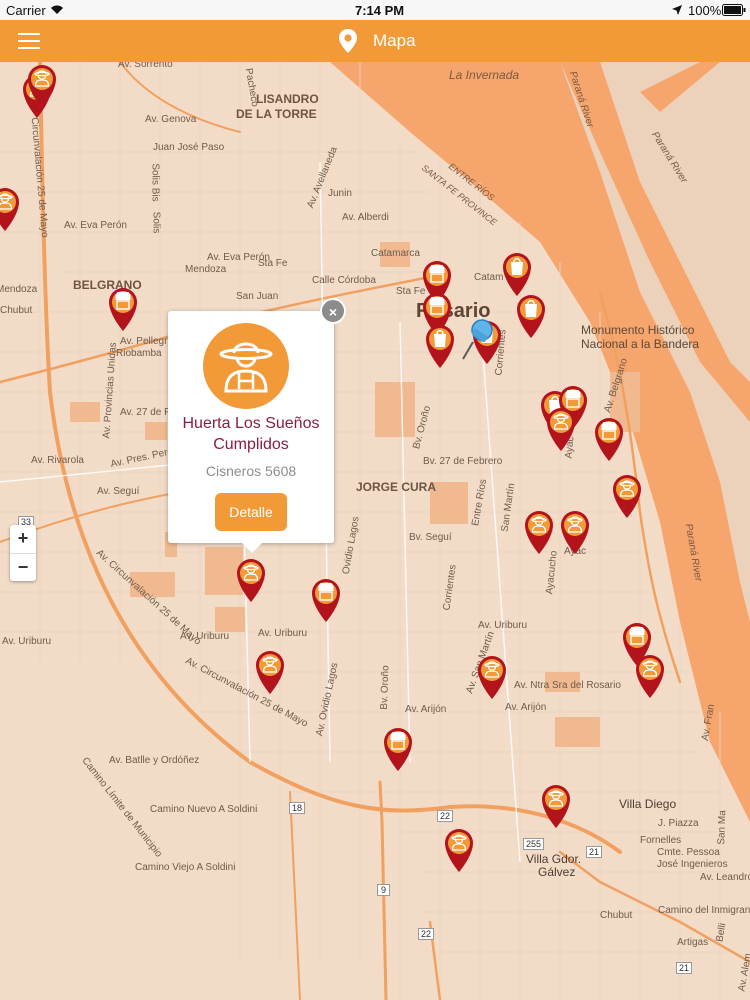  I want to click on route-shield: 255, so click(534, 844).